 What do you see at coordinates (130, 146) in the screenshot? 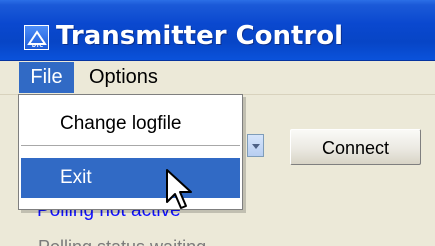
I see `menu-separator-highlight` at bounding box center [130, 146].